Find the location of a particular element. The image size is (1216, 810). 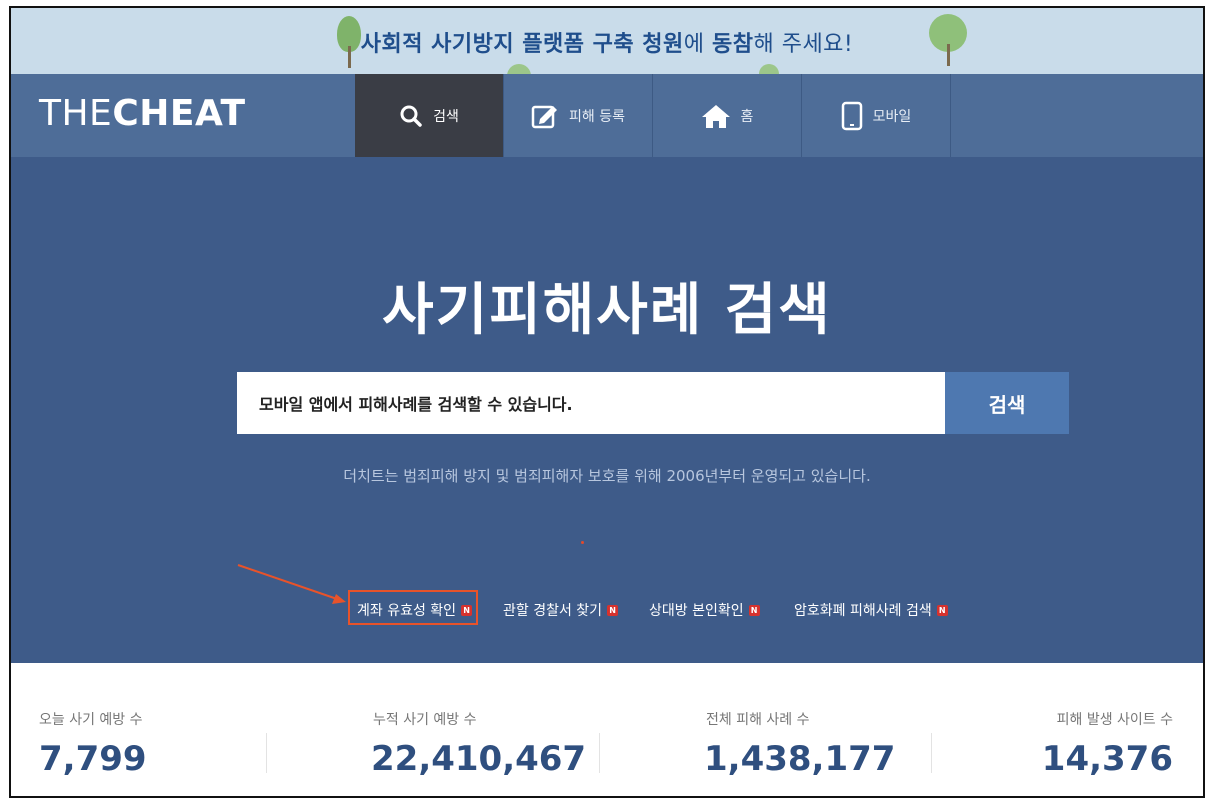

stat-total-prevented: 누적 사기 예방 수 22,410,467 is located at coordinates (478, 744).